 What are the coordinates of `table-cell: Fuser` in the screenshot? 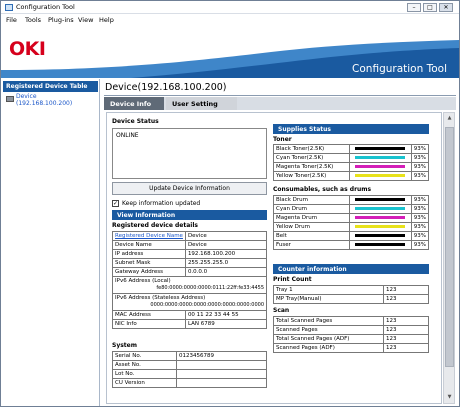 It's located at (311, 245).